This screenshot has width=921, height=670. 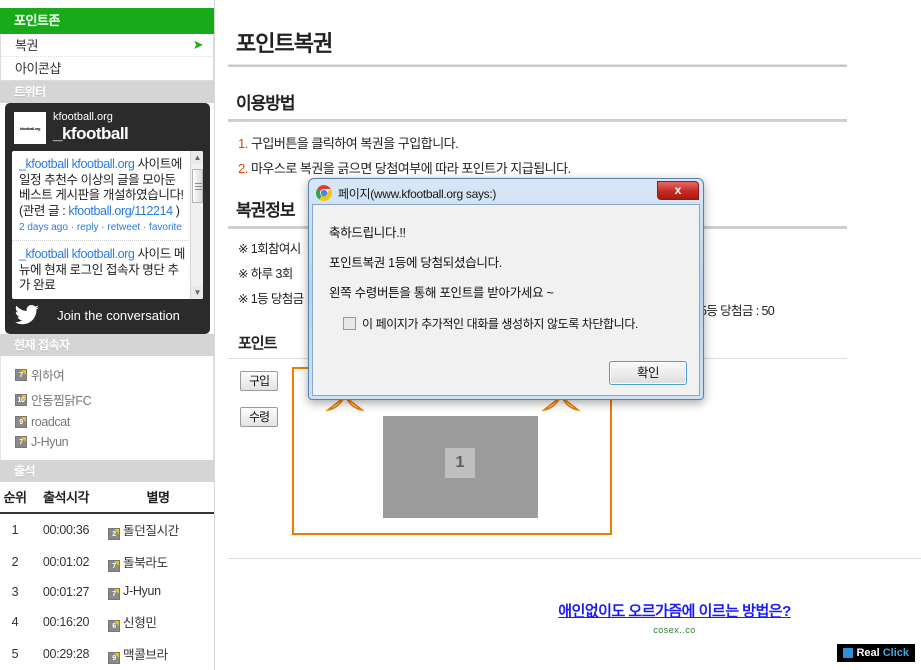 I want to click on tweet-meta: 2 days ago · reply · retweet · favorite, so click(x=102, y=228).